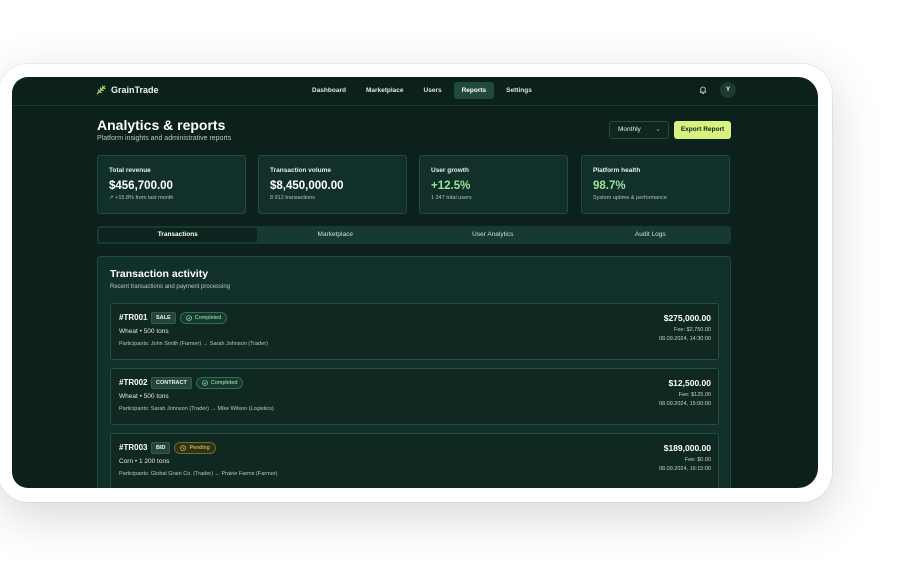  What do you see at coordinates (163, 318) in the screenshot?
I see `type-badge: SALE` at bounding box center [163, 318].